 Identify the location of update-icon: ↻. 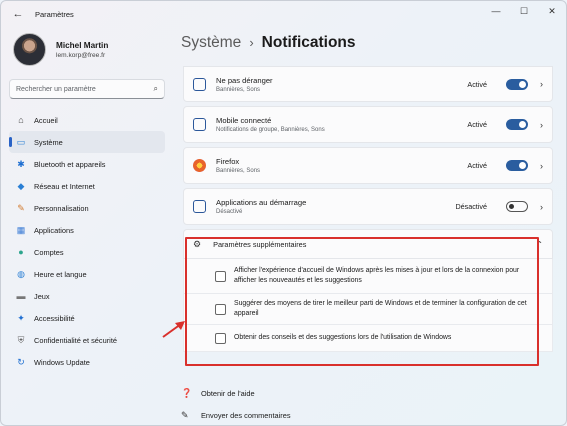
(21, 361).